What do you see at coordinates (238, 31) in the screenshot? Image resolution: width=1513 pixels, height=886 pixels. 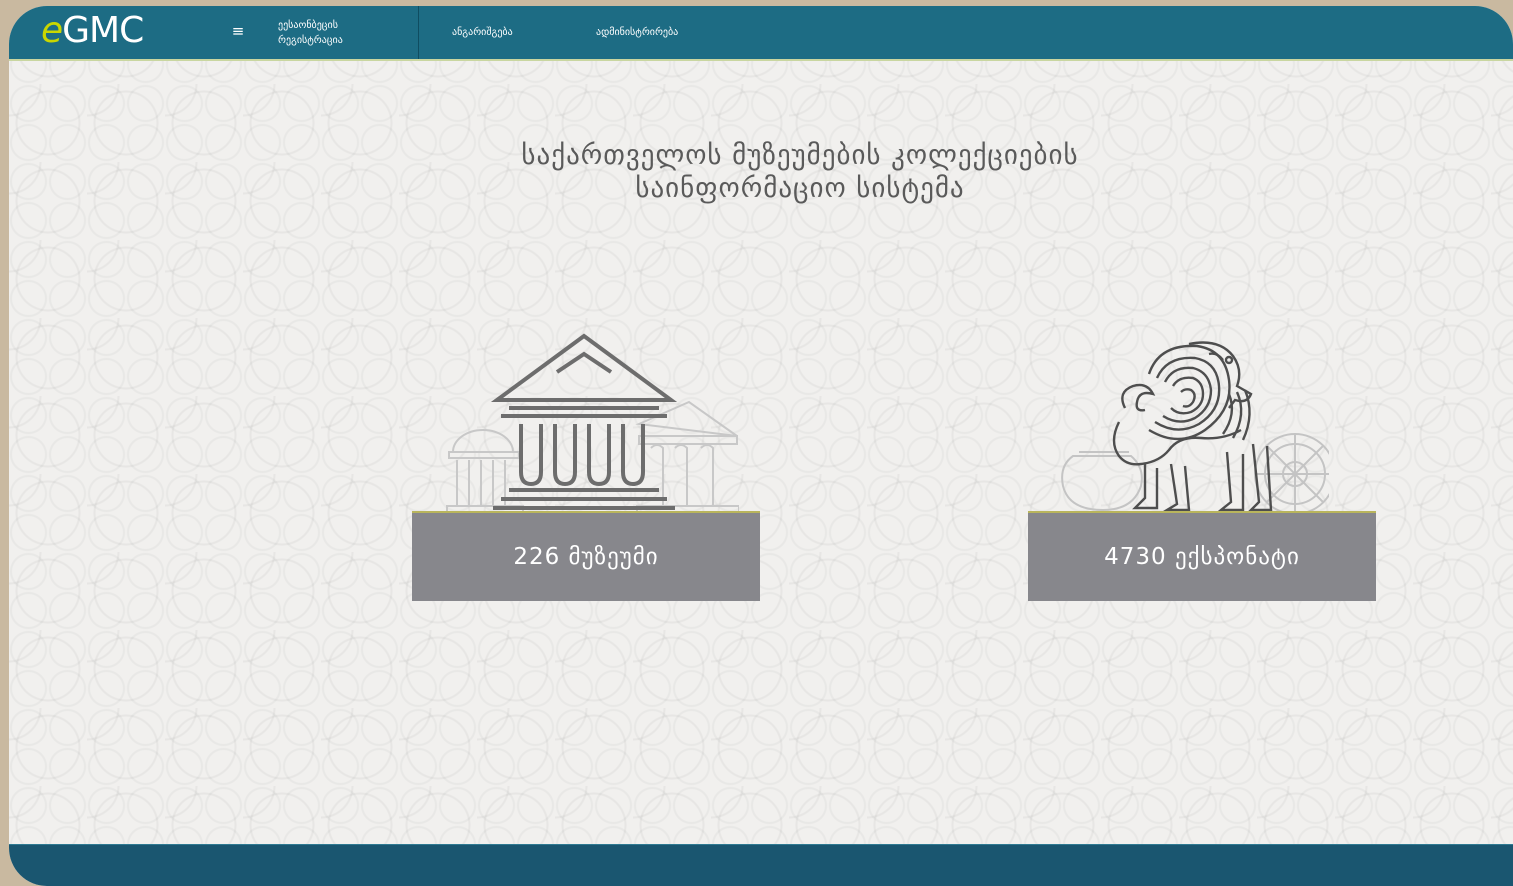 I see `hamburger-menu-icon: ≡` at bounding box center [238, 31].